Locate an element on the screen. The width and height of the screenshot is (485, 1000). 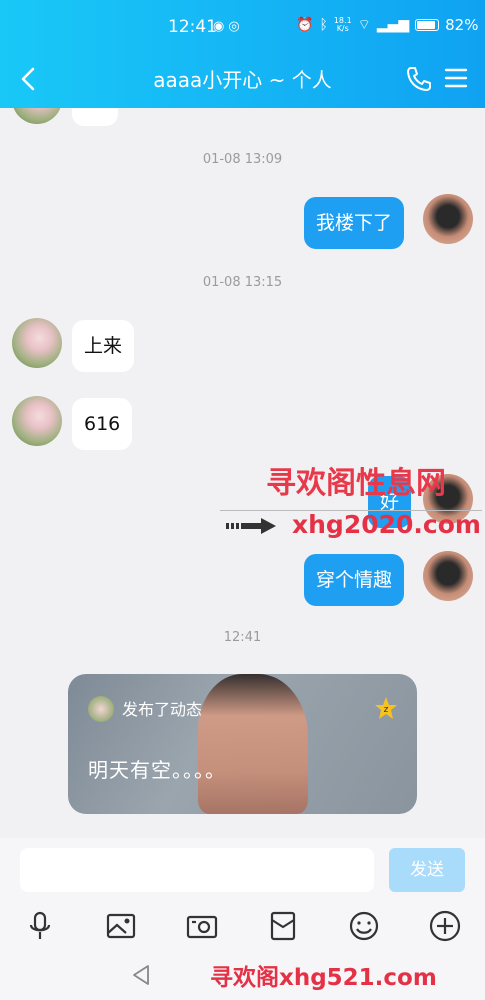
status-right: ⏰ ᛒ 18.1 K/s ⌔ ▂▄▆ 82% is located at coordinates (387, 25).